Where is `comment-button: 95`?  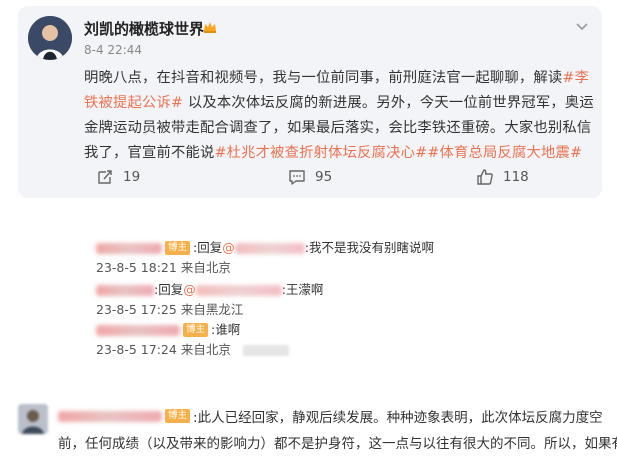
comment-button: 95 is located at coordinates (310, 177).